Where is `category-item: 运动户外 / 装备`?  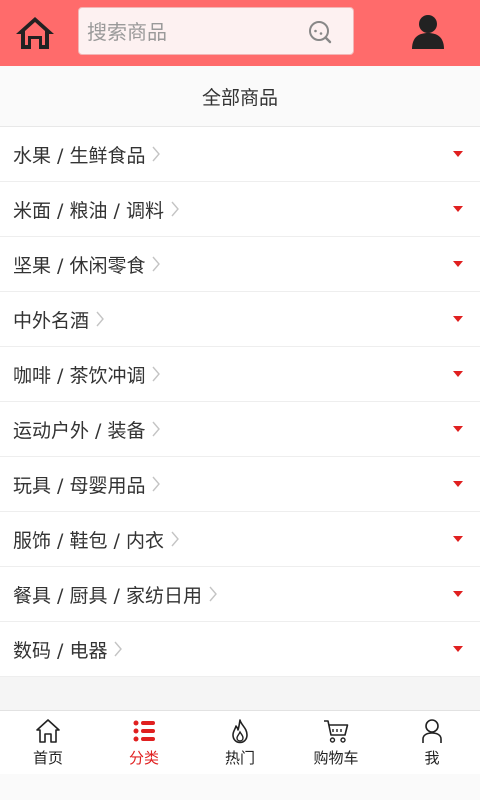 category-item: 运动户外 / 装备 is located at coordinates (240, 429).